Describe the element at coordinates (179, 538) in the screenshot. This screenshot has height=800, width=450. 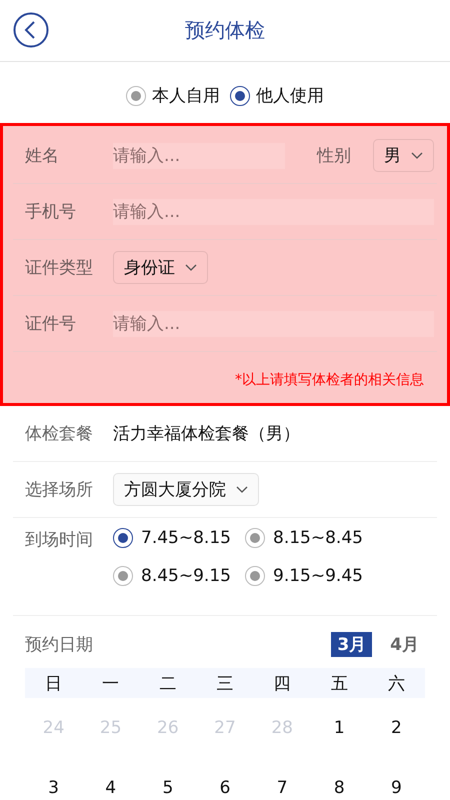
I see `radio-option: 7.45~8.15` at that location.